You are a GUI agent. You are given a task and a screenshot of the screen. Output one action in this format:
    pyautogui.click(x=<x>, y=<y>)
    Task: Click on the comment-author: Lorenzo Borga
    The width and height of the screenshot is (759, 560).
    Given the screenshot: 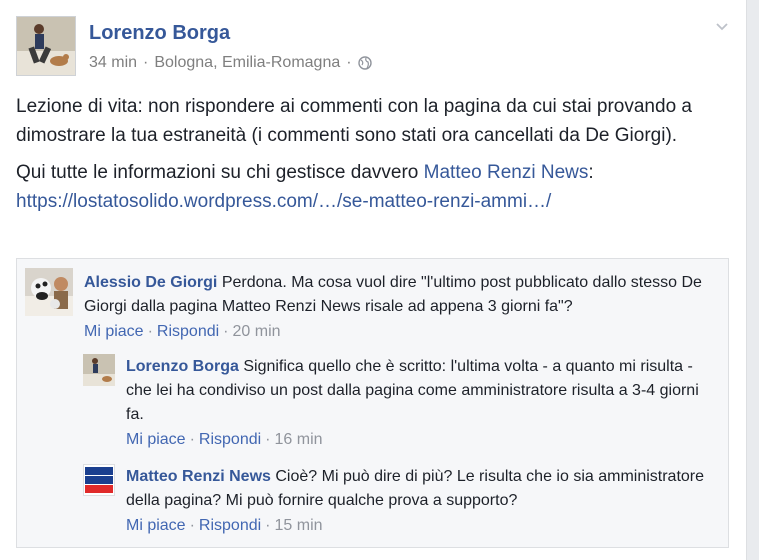 What is the action you would take?
    pyautogui.click(x=182, y=366)
    